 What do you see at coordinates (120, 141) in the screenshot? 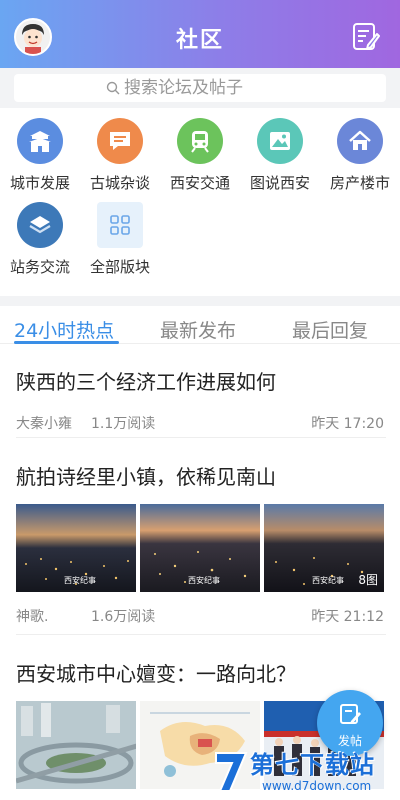
I see `chat-bubble-icon` at bounding box center [120, 141].